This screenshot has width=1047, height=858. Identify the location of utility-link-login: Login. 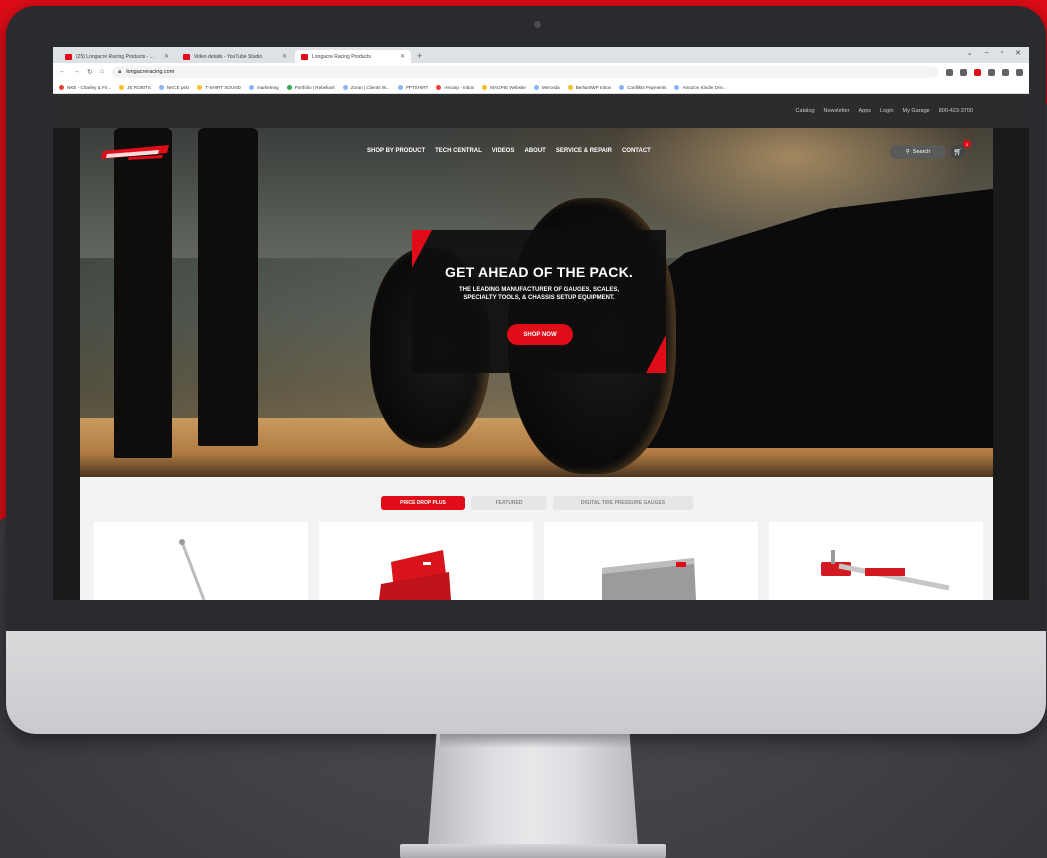
(886, 111).